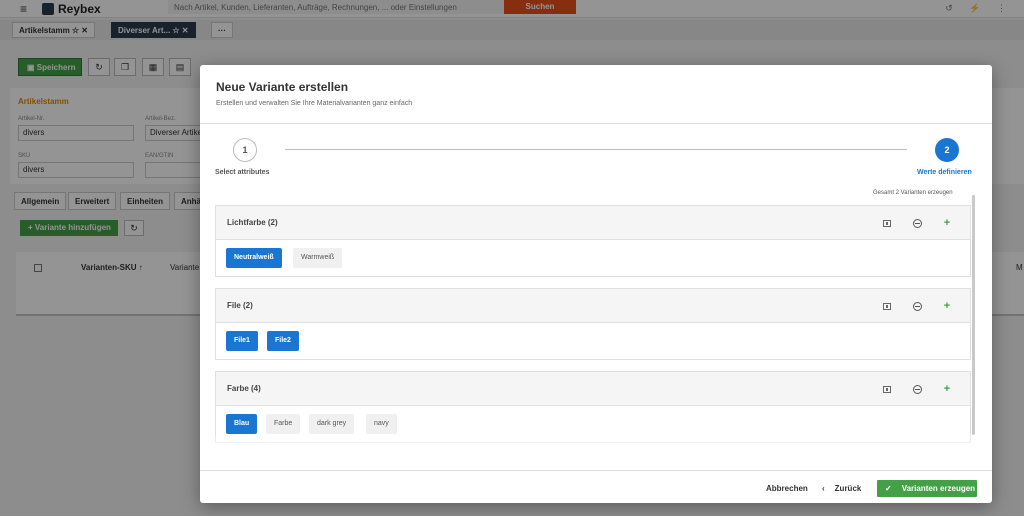  I want to click on step-1-circle: 1, so click(245, 150).